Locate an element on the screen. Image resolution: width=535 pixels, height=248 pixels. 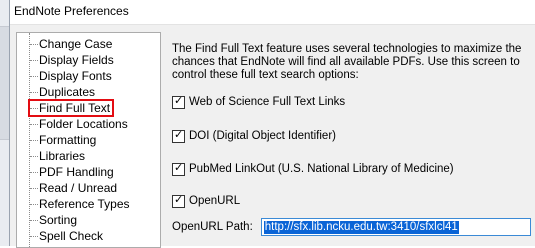
category-item-folder-locations: Folder Locations is located at coordinates (80, 124).